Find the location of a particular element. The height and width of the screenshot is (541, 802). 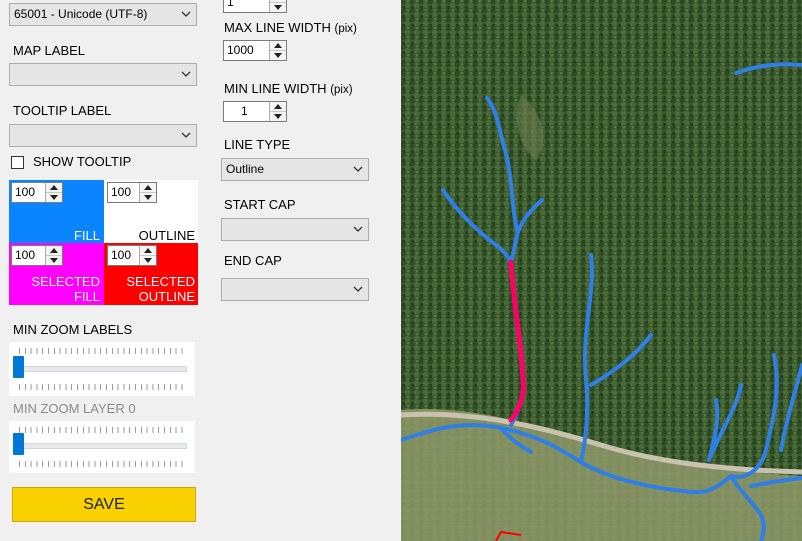

tooltip-label-heading: TOOLTIP LABEL is located at coordinates (62, 110).